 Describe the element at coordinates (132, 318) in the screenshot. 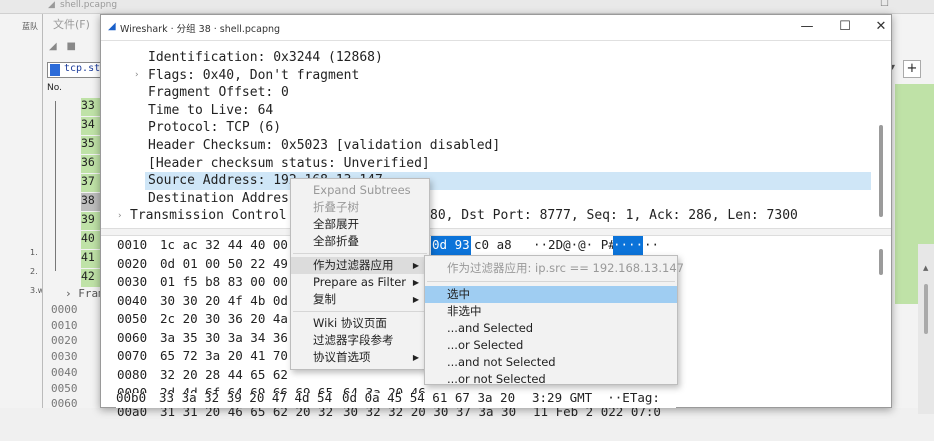

I see `hex-offset: 0050` at that location.